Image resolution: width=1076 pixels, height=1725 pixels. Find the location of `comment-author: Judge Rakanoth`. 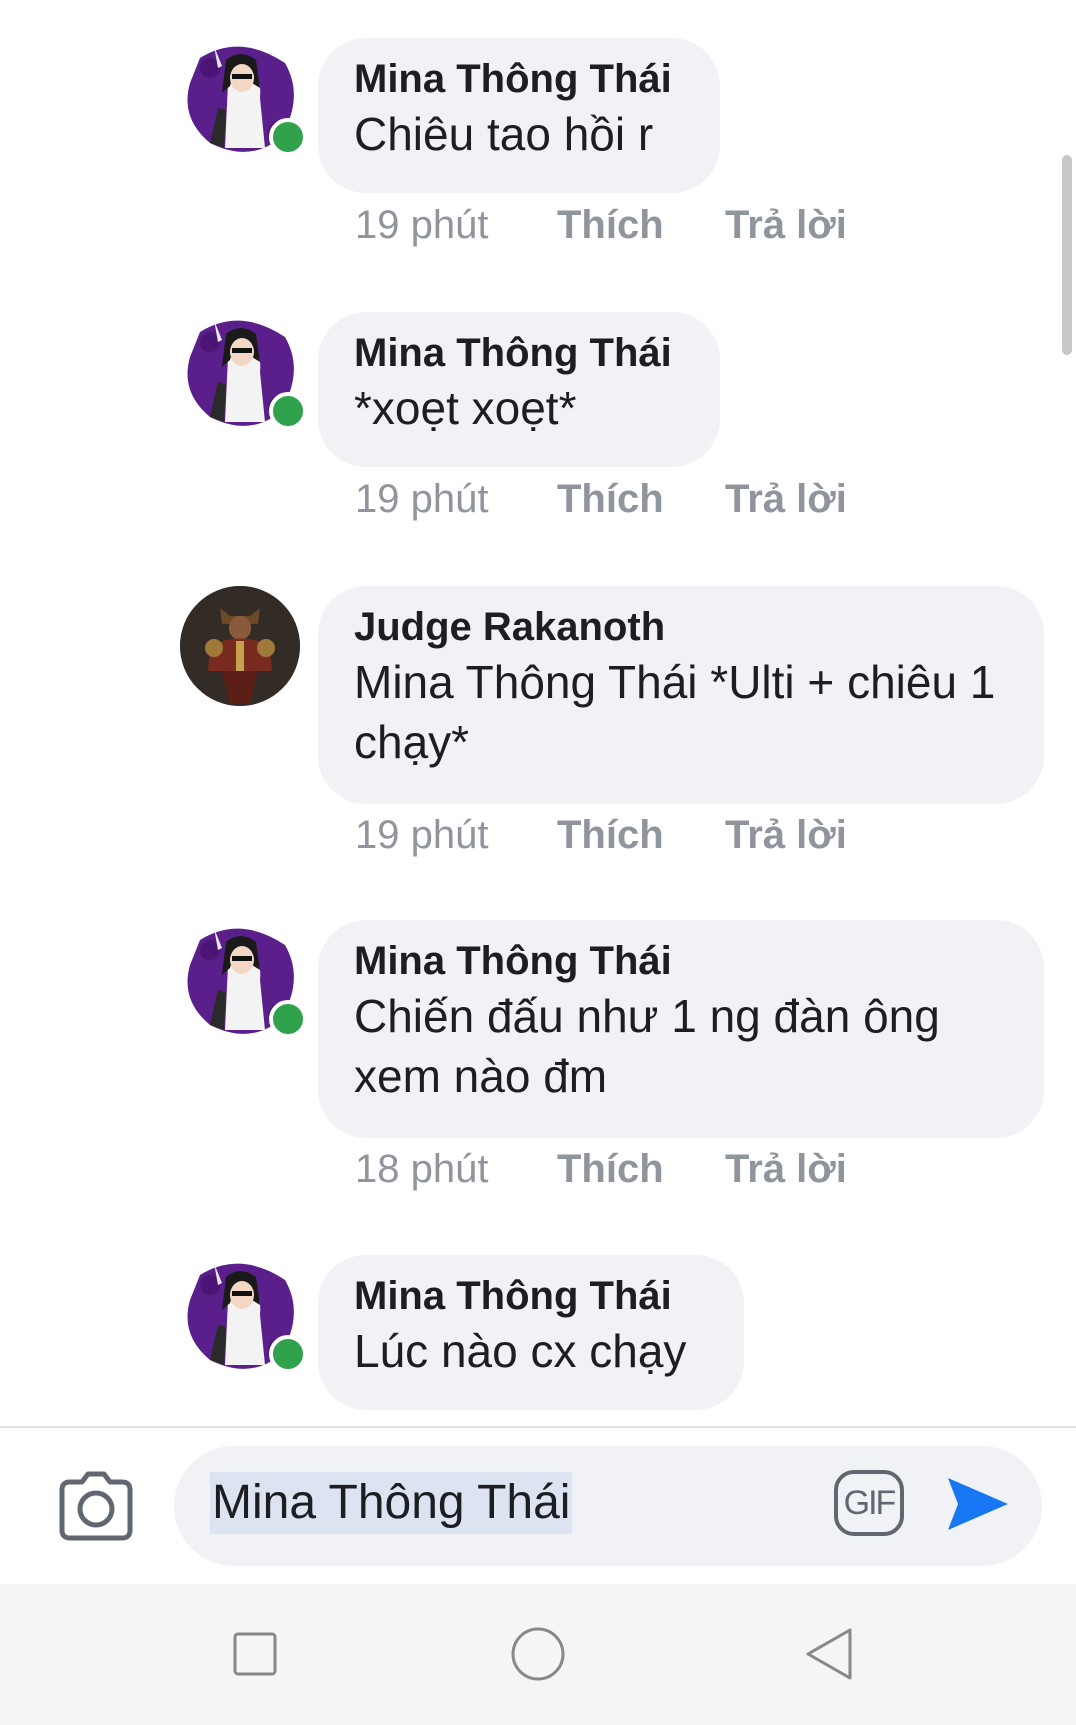

comment-author: Judge Rakanoth is located at coordinates (681, 627).